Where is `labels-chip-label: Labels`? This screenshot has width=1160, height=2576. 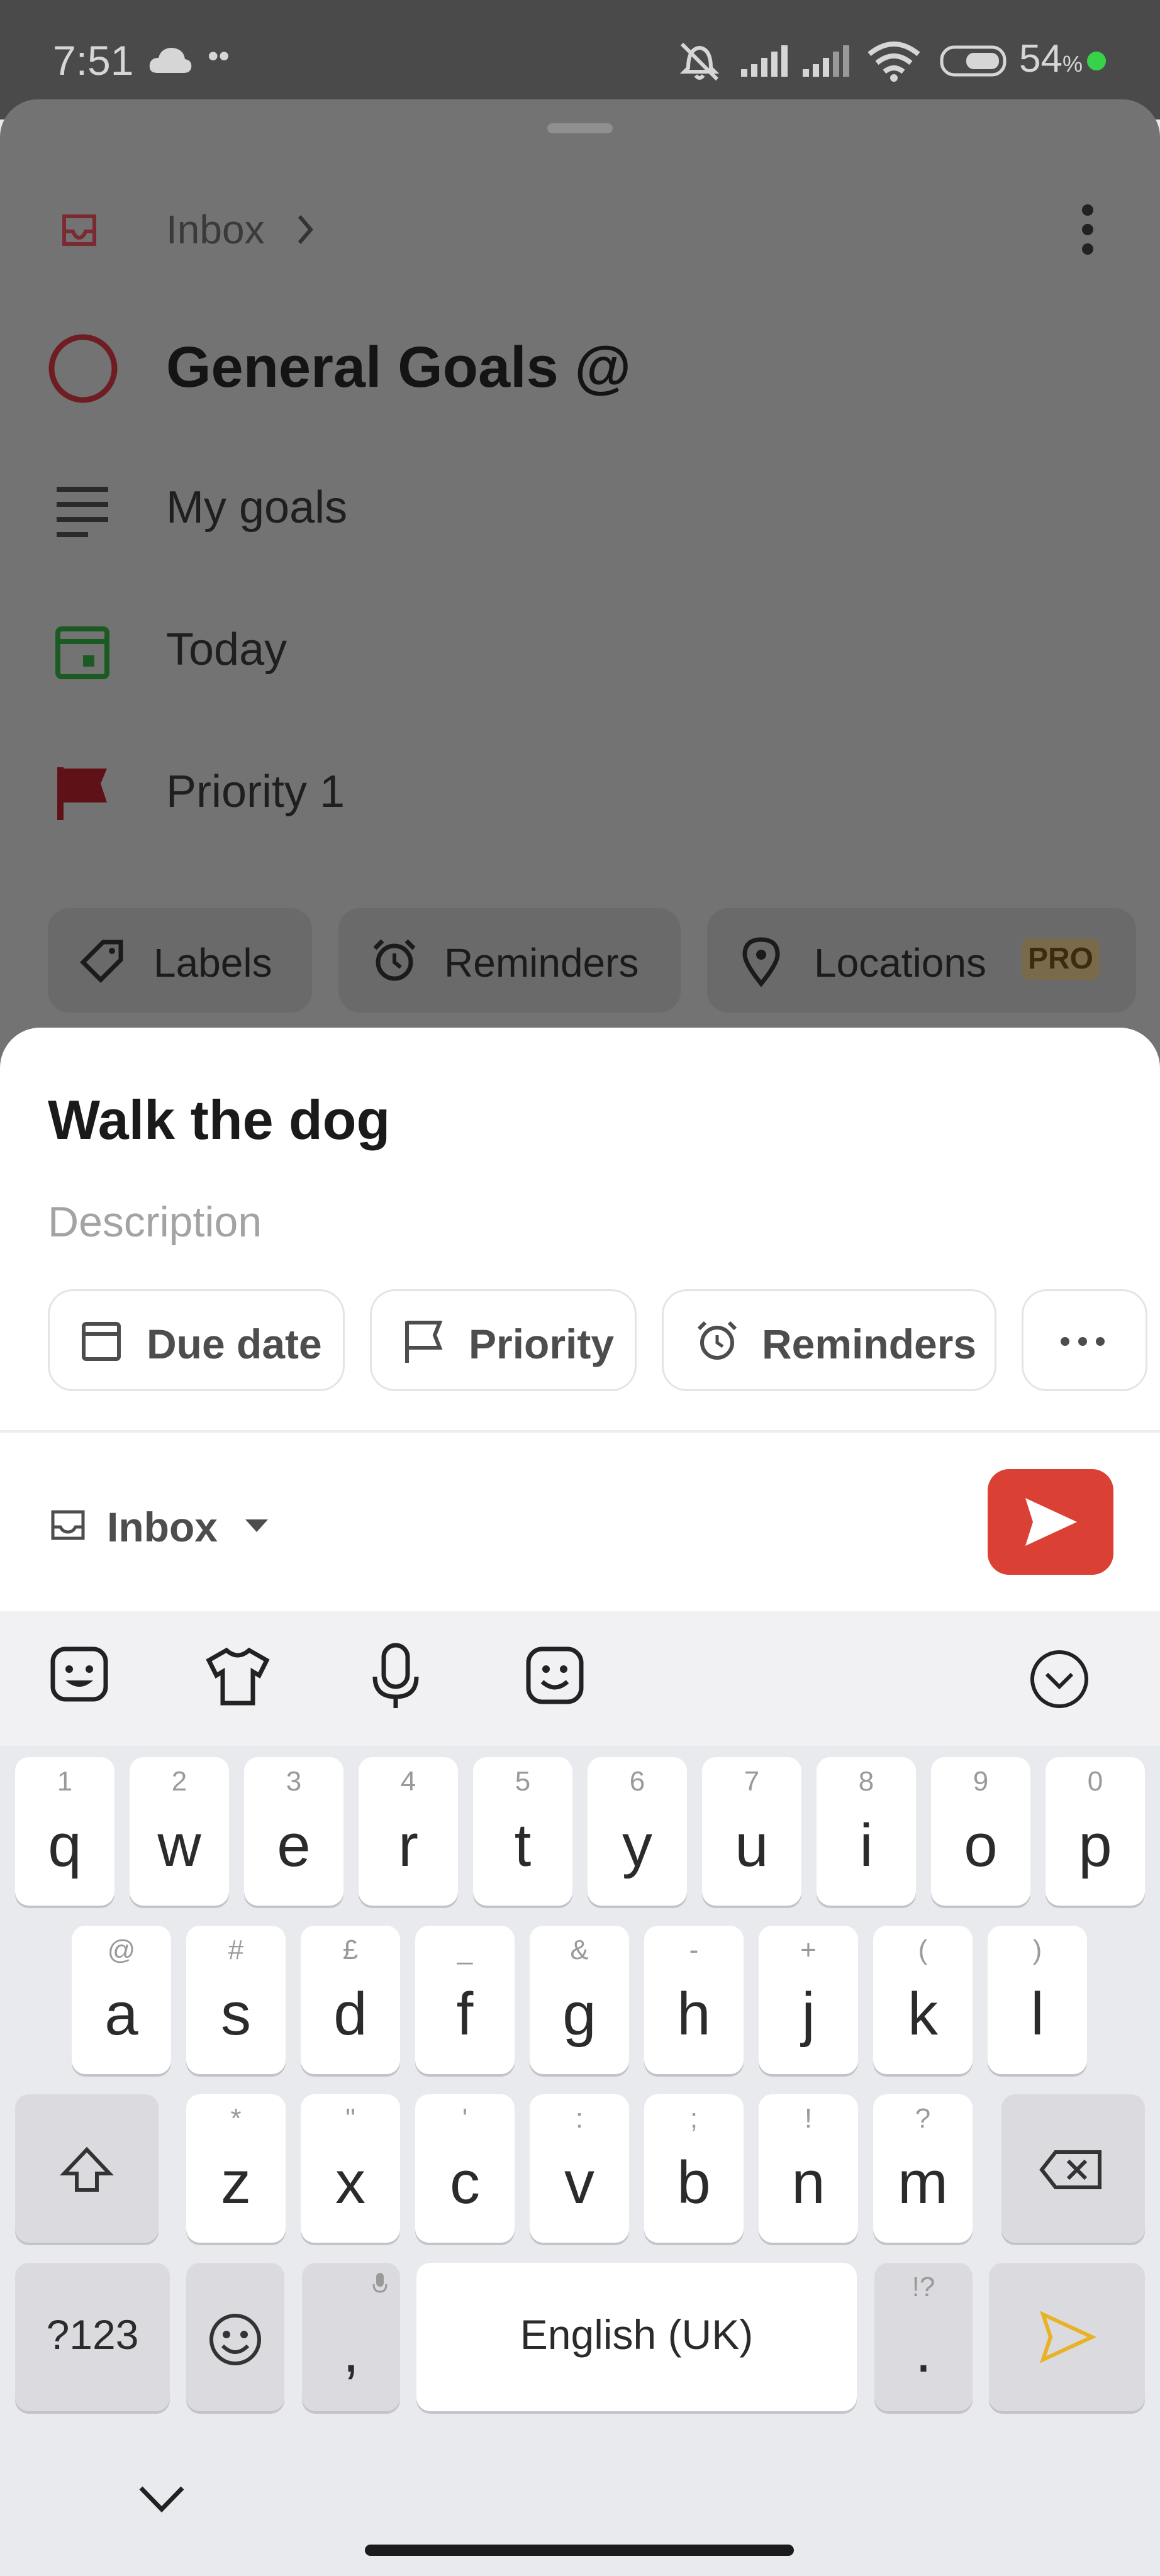 labels-chip-label: Labels is located at coordinates (213, 962).